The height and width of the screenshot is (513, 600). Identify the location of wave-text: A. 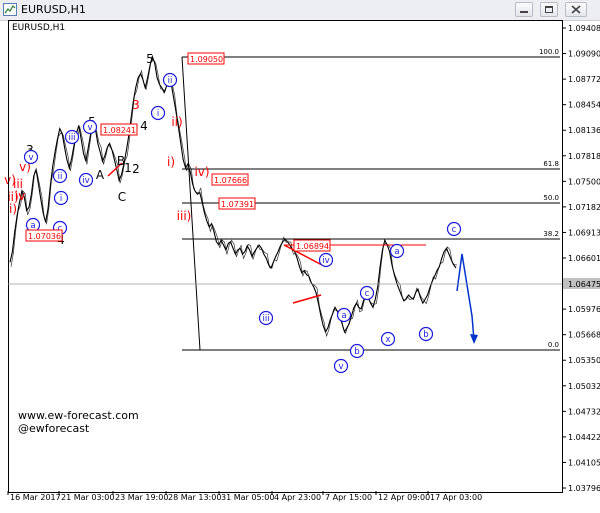
(100, 175).